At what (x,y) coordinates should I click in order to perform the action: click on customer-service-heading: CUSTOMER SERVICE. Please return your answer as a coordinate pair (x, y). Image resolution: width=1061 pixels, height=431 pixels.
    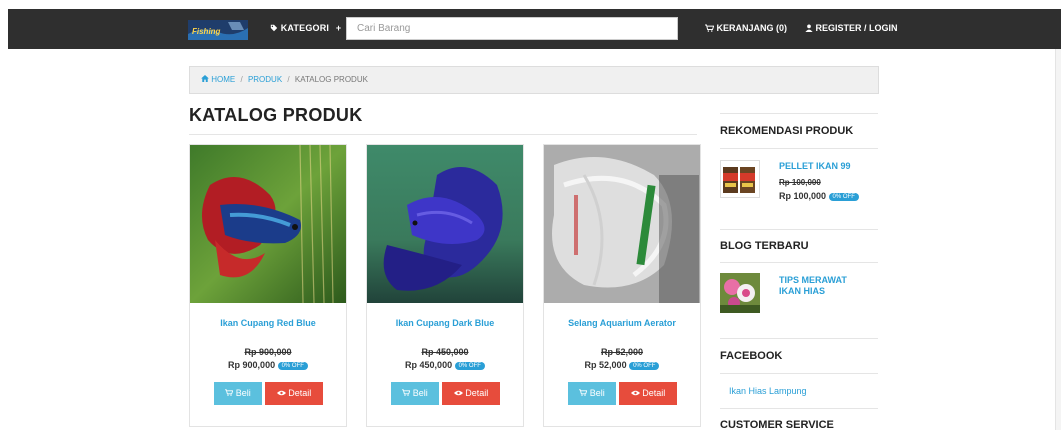
    Looking at the image, I should click on (777, 425).